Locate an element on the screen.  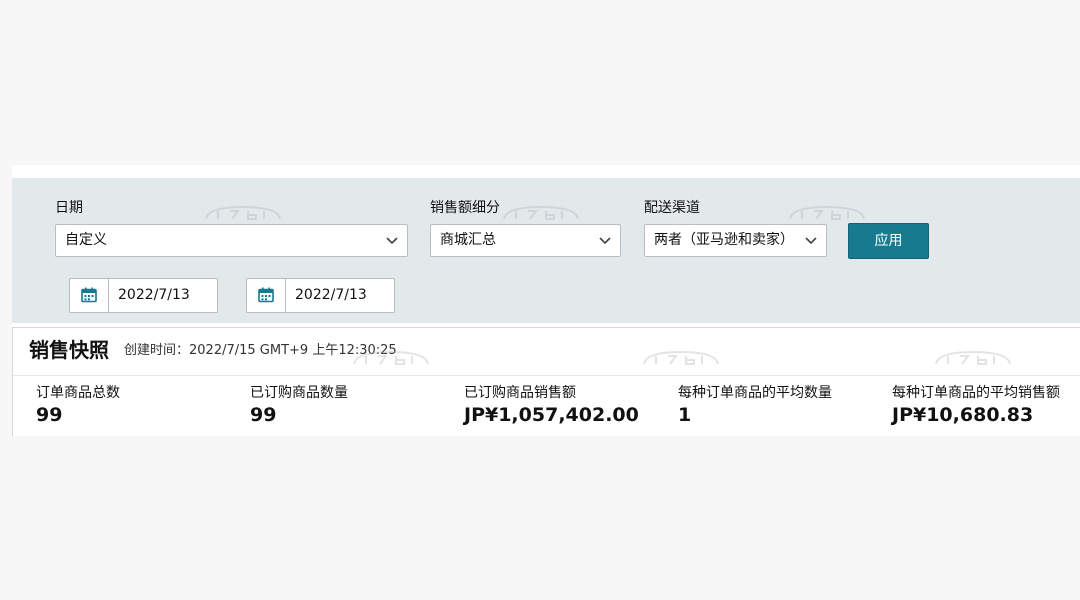
fulfillment-channel-select: 两者（亚马逊和卖家） is located at coordinates (735, 240).